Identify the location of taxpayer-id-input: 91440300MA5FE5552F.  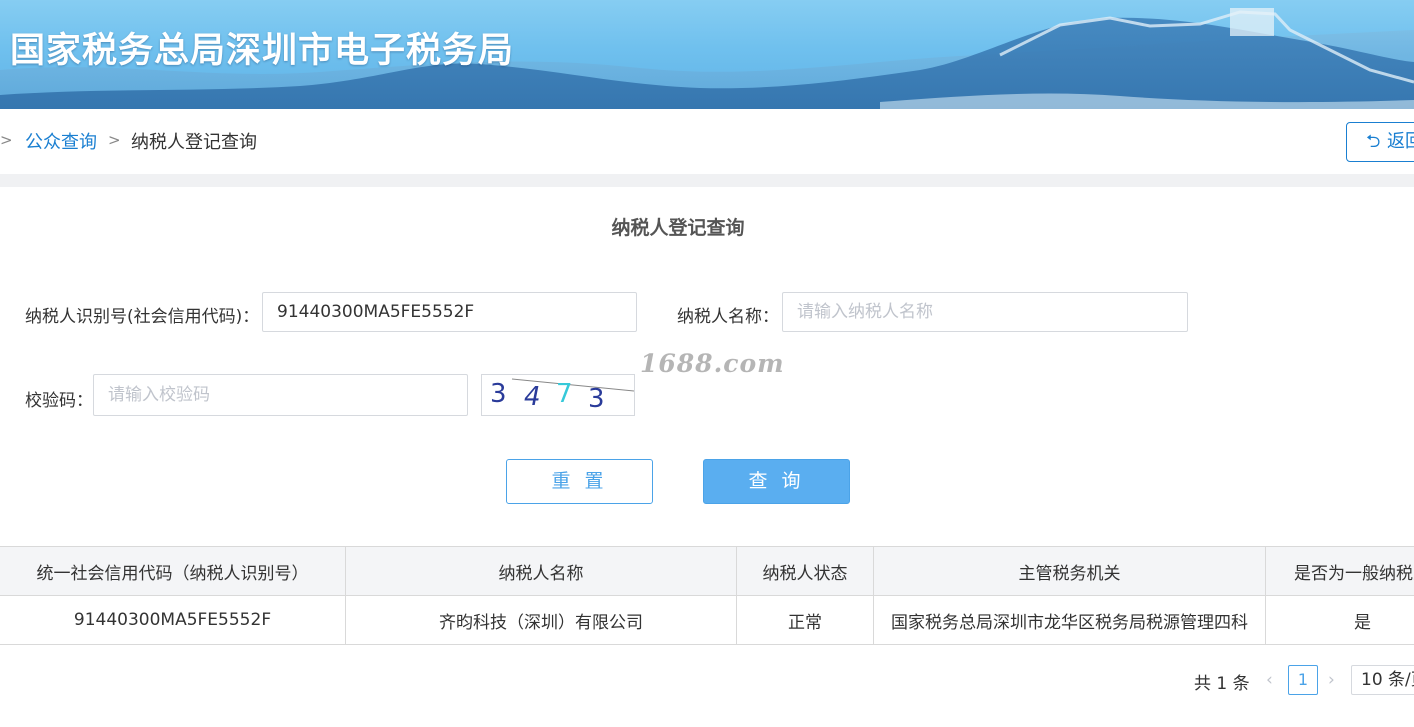
(449, 312).